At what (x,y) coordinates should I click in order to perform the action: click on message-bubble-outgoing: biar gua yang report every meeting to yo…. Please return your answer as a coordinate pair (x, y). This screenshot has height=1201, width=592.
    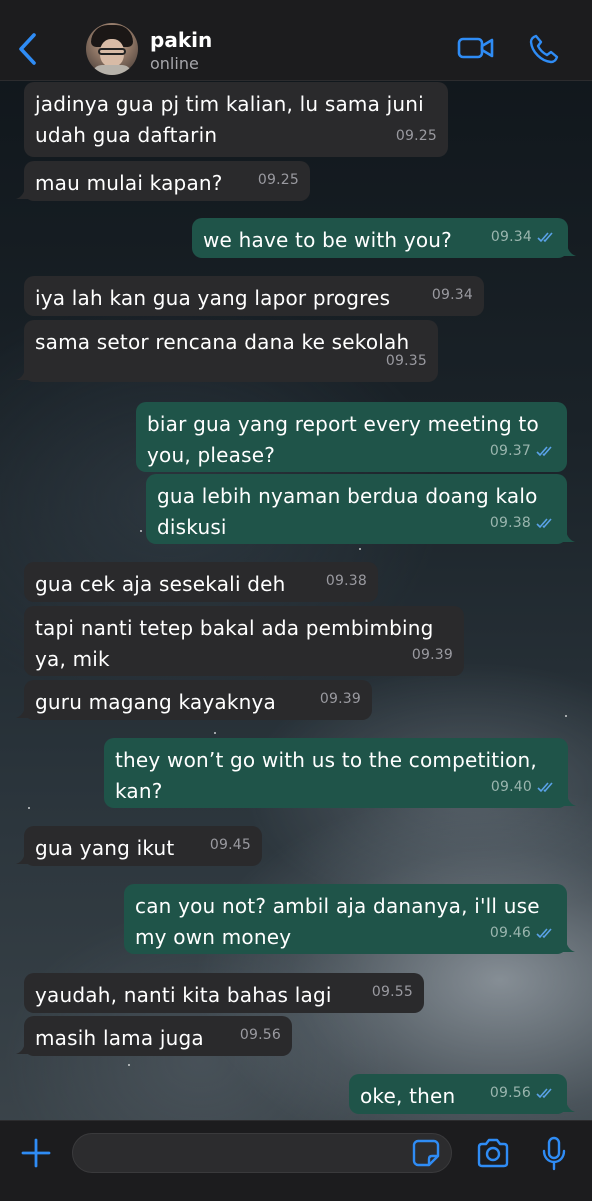
    Looking at the image, I should click on (351, 437).